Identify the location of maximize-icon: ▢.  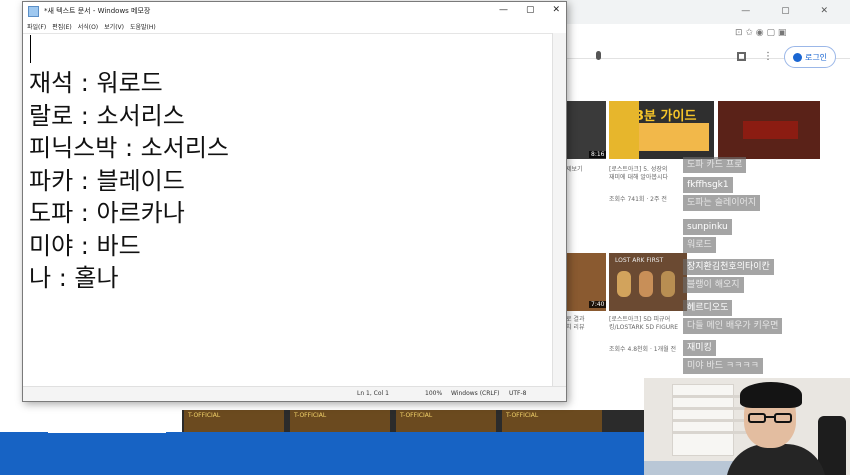
(530, 10).